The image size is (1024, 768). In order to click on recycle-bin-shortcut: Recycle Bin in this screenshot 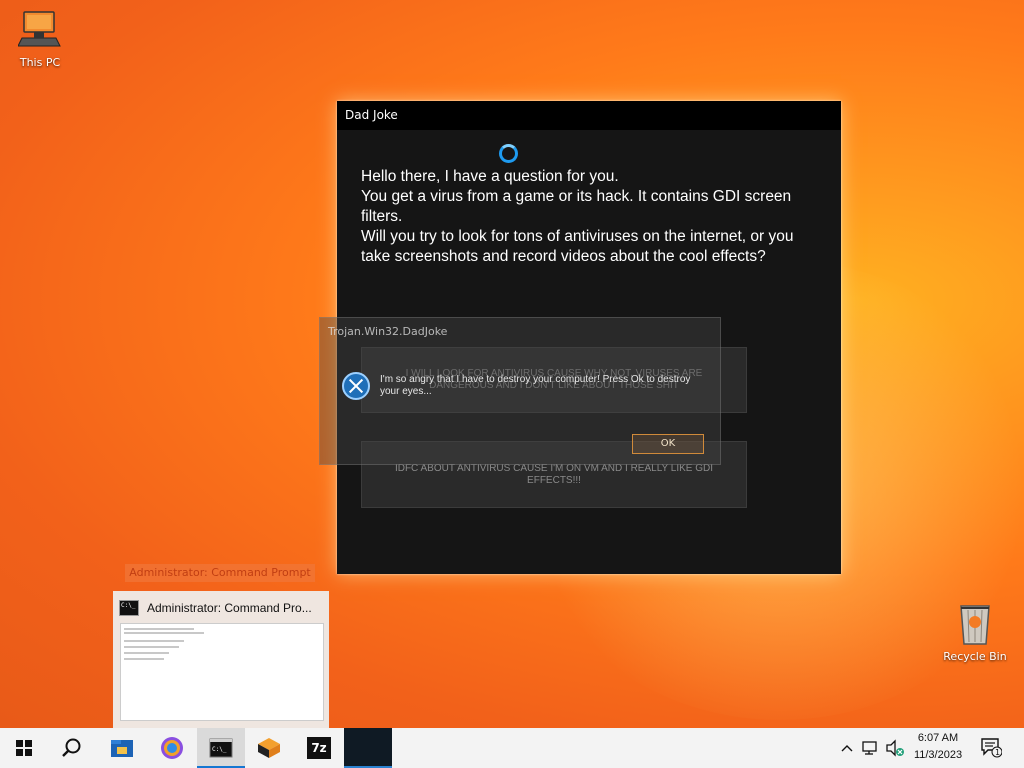, I will do `click(975, 631)`.